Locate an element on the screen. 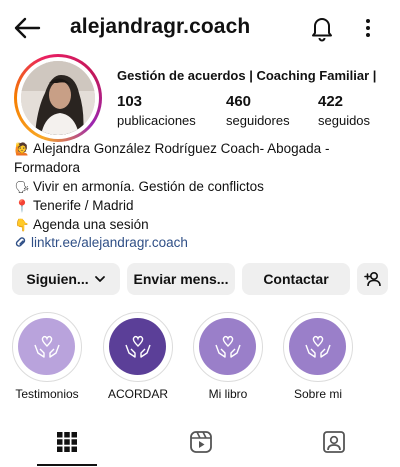 This screenshot has height=467, width=400. profile-photo-image is located at coordinates (58, 98).